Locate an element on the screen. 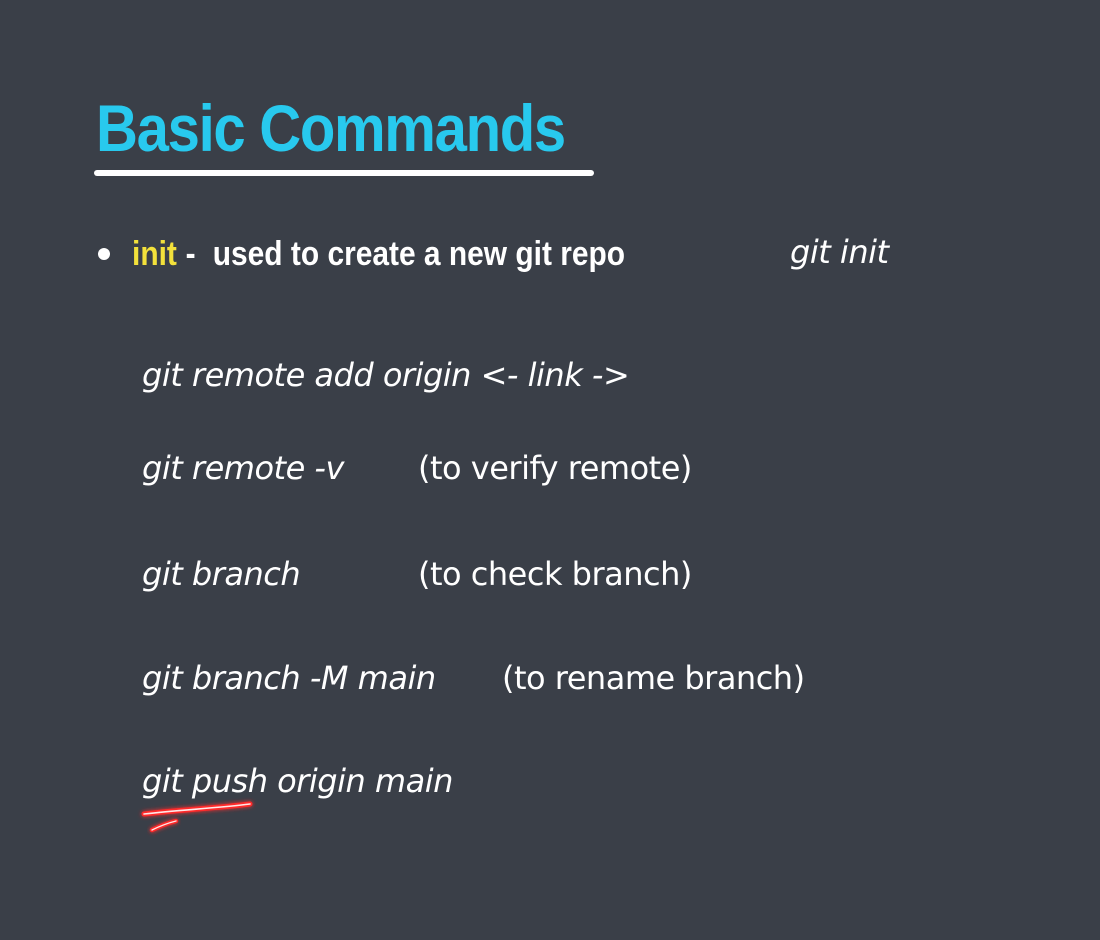 Image resolution: width=1100 pixels, height=940 pixels. title-underline is located at coordinates (344, 173).